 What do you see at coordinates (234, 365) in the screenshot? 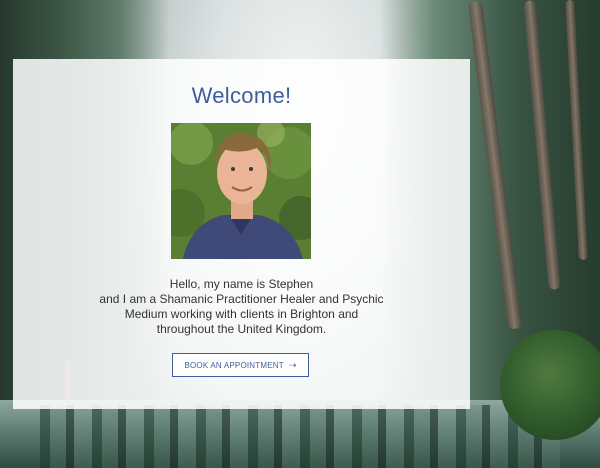
I see `book-appointment-label: BOOK AN APPOINTMENT` at bounding box center [234, 365].